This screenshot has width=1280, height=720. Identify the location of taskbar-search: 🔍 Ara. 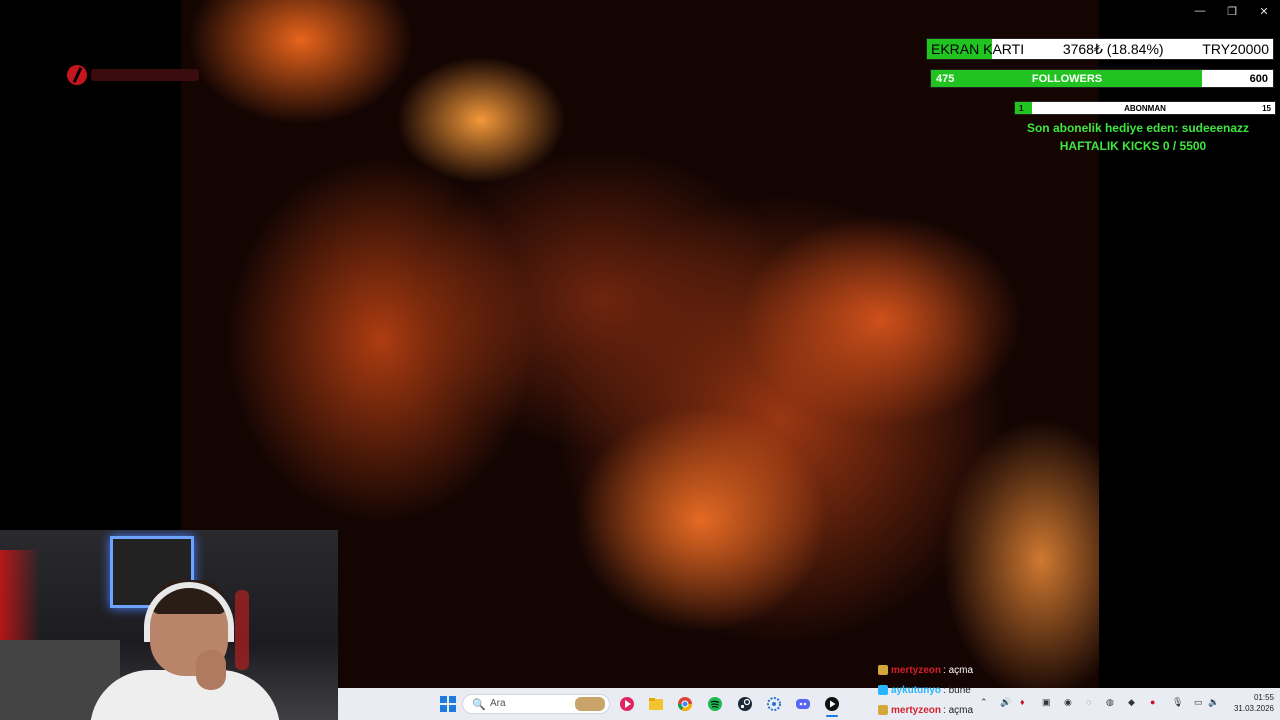
(536, 704).